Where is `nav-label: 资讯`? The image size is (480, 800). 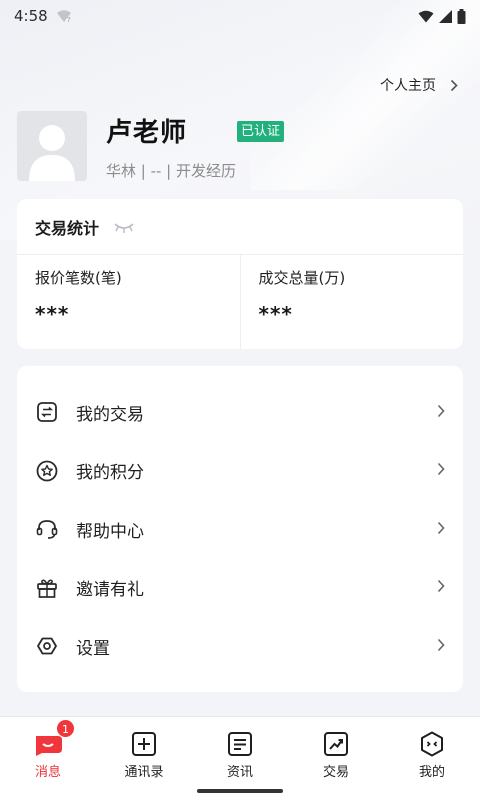
nav-label: 资讯 is located at coordinates (239, 772).